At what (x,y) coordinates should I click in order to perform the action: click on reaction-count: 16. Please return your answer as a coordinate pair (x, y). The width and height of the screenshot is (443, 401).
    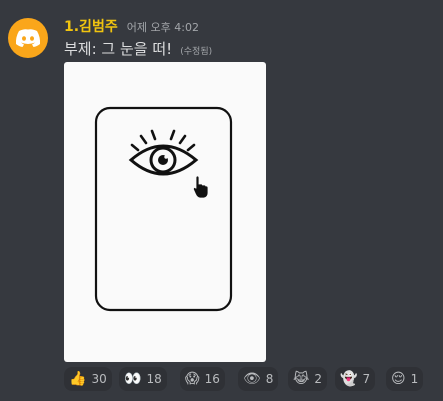
    Looking at the image, I should click on (212, 379).